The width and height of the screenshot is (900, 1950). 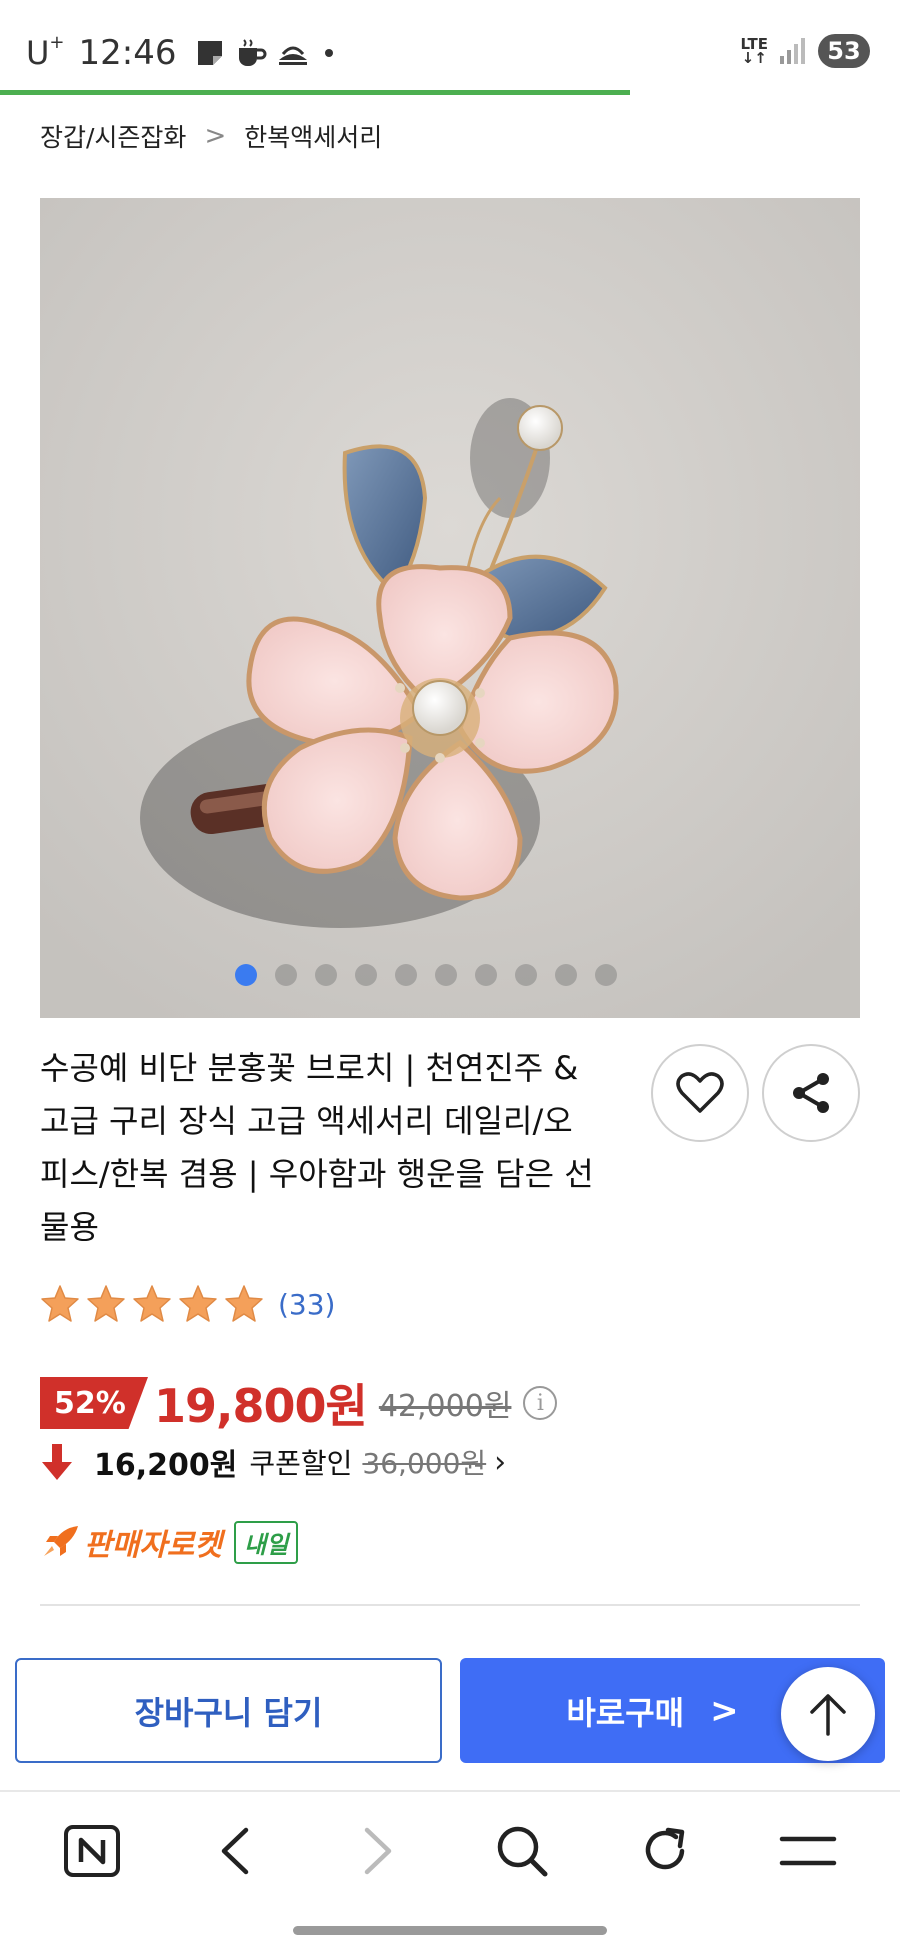 I want to click on rocket-icon, so click(x=61, y=1541).